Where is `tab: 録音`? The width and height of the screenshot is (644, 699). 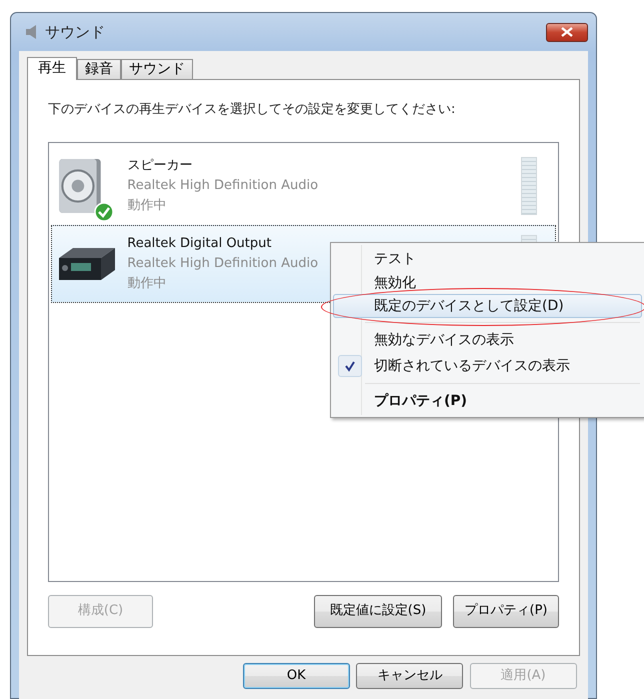 tab: 録音 is located at coordinates (99, 69).